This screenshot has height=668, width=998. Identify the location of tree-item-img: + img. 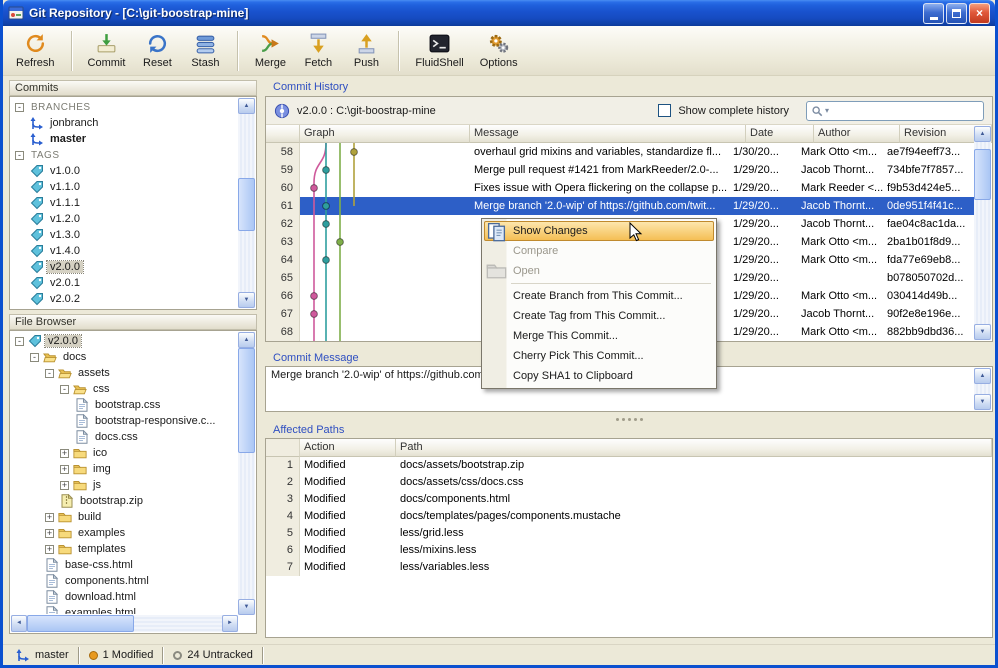
(124, 469).